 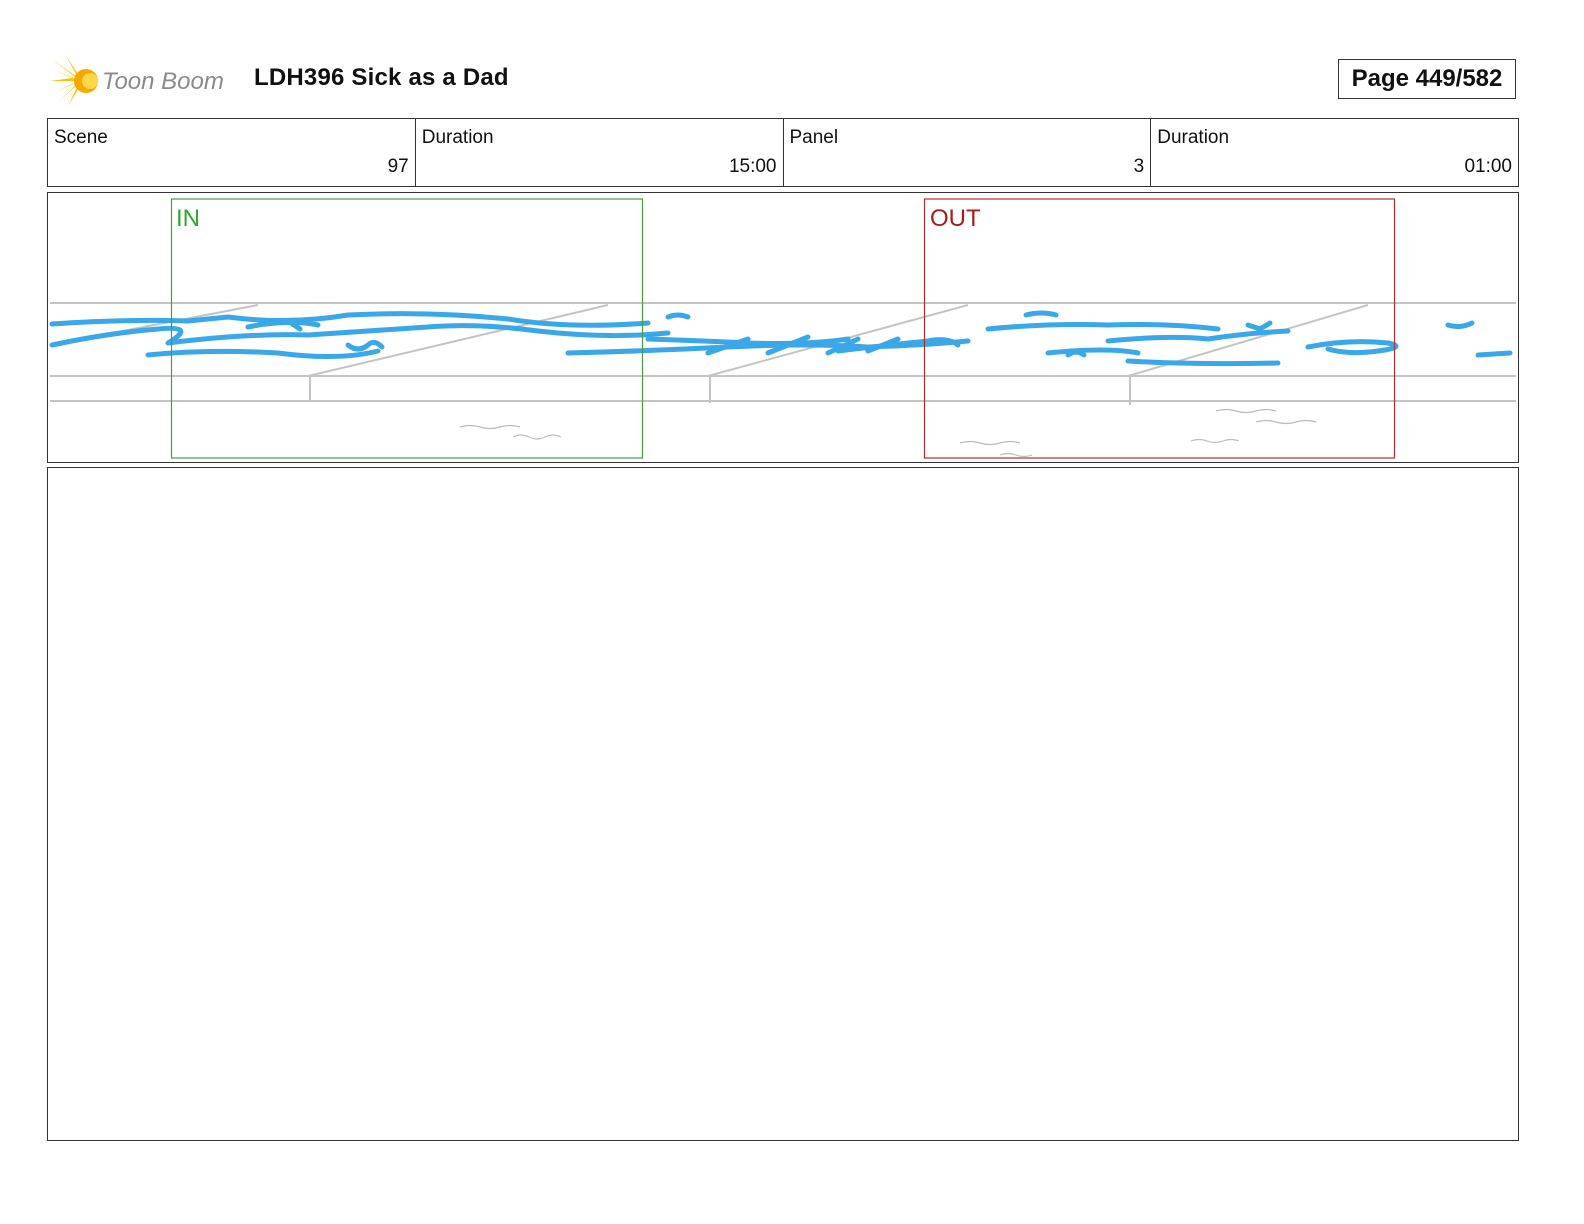 I want to click on page-number: Page 449/582, so click(x=1427, y=79).